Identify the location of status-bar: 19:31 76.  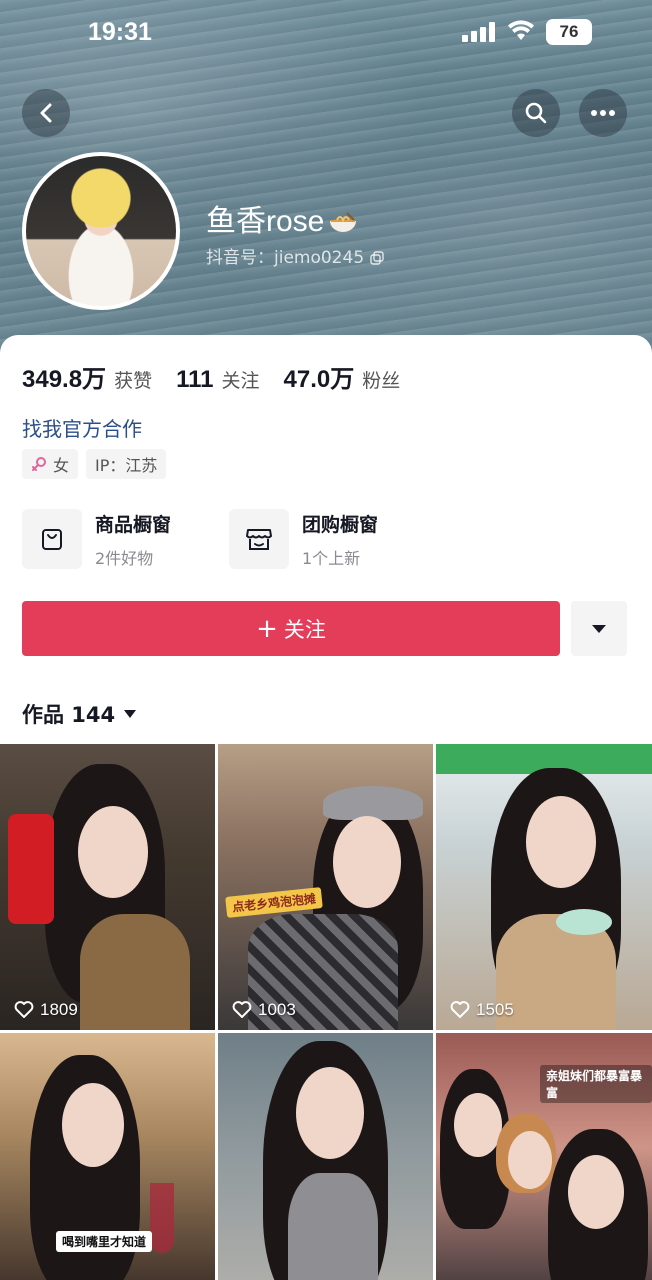
(326, 33).